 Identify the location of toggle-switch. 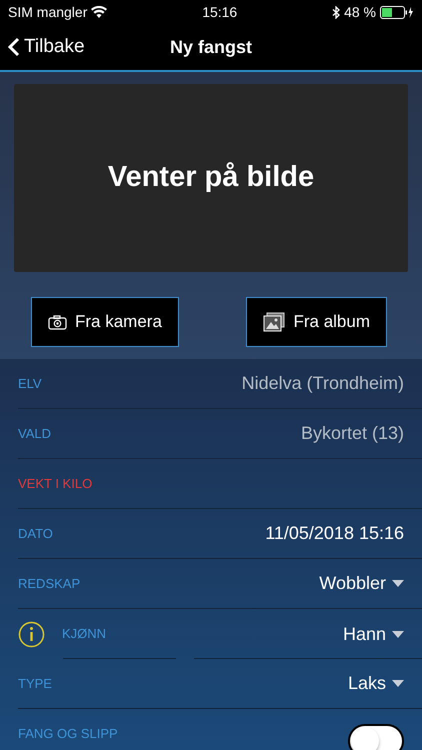
(376, 737).